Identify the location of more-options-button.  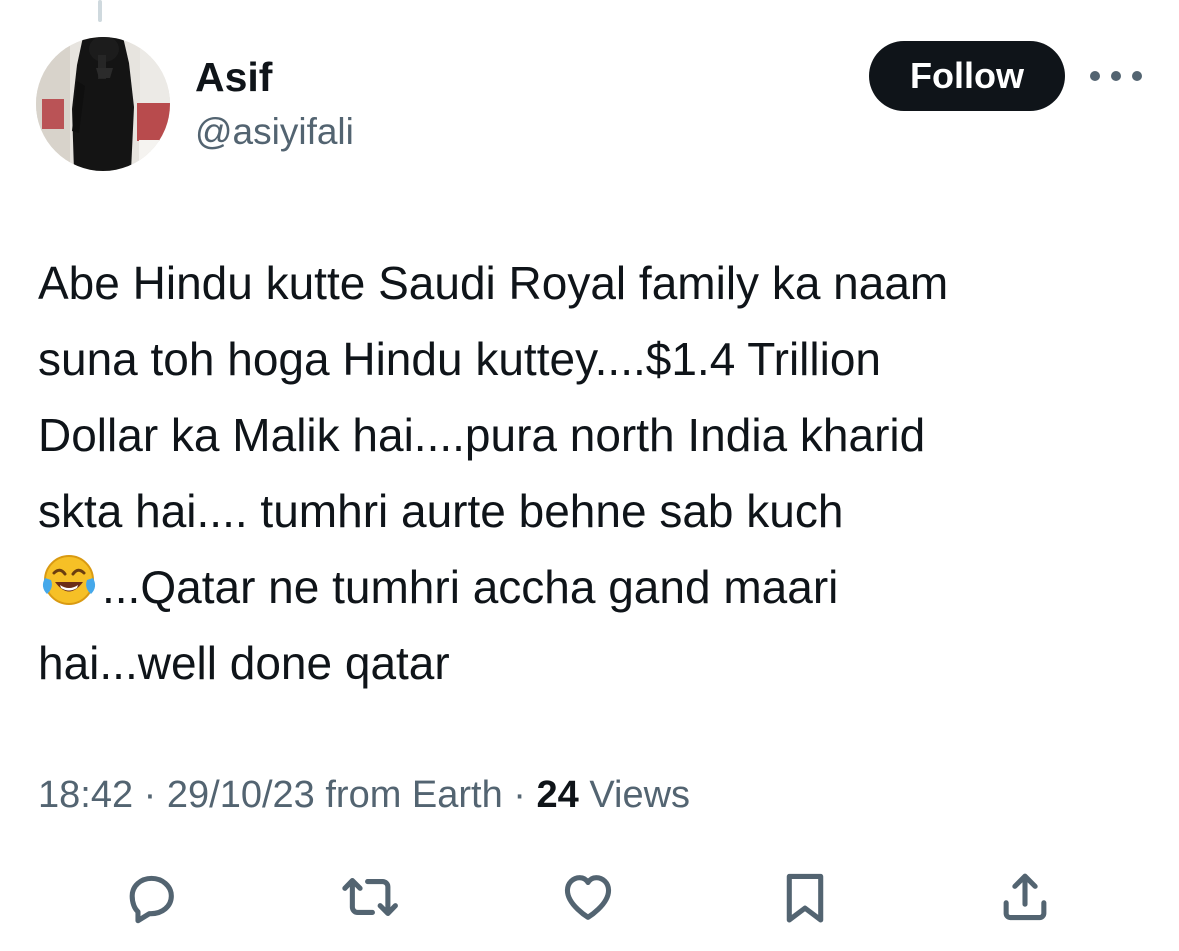
(1116, 76).